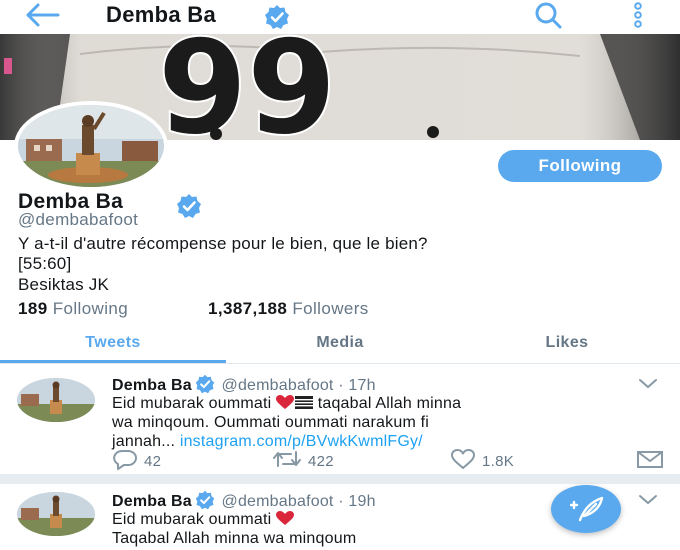 The image size is (680, 550). I want to click on tweet-header: Demba Ba @dembabafoot · 17h, so click(244, 384).